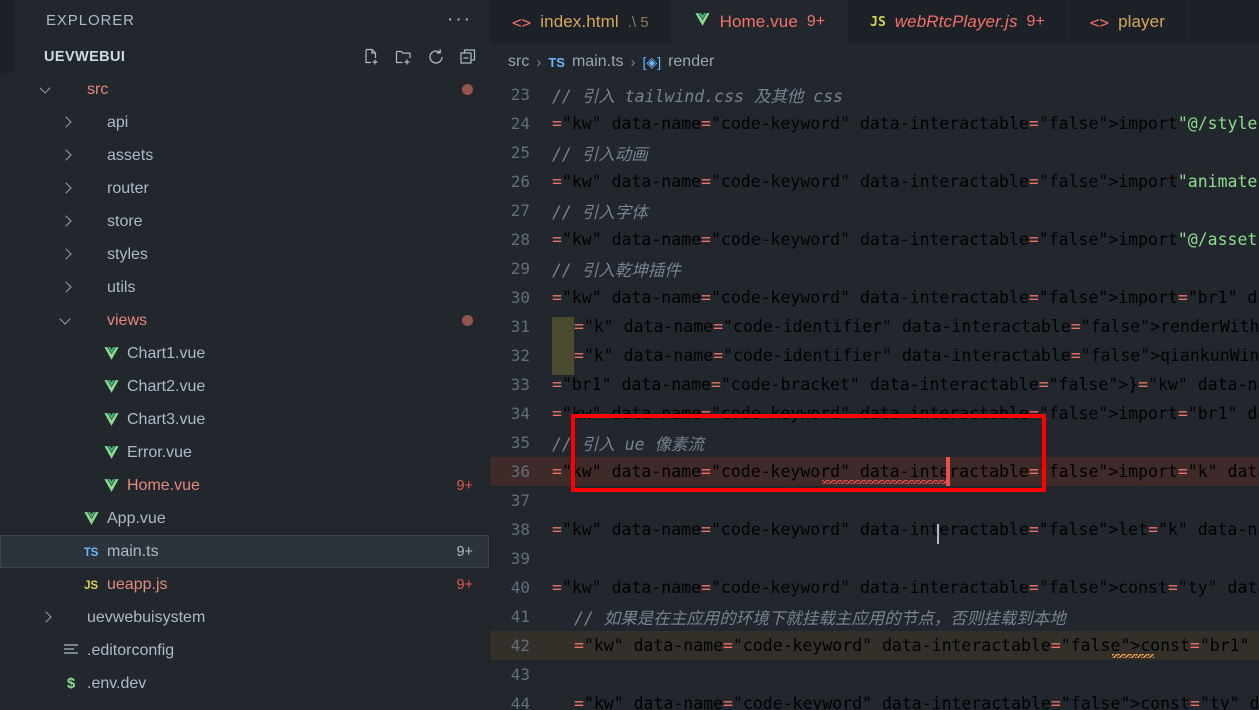 The width and height of the screenshot is (1259, 710). What do you see at coordinates (245, 56) in the screenshot?
I see `workspace-folder-row: UEVWEBUI` at bounding box center [245, 56].